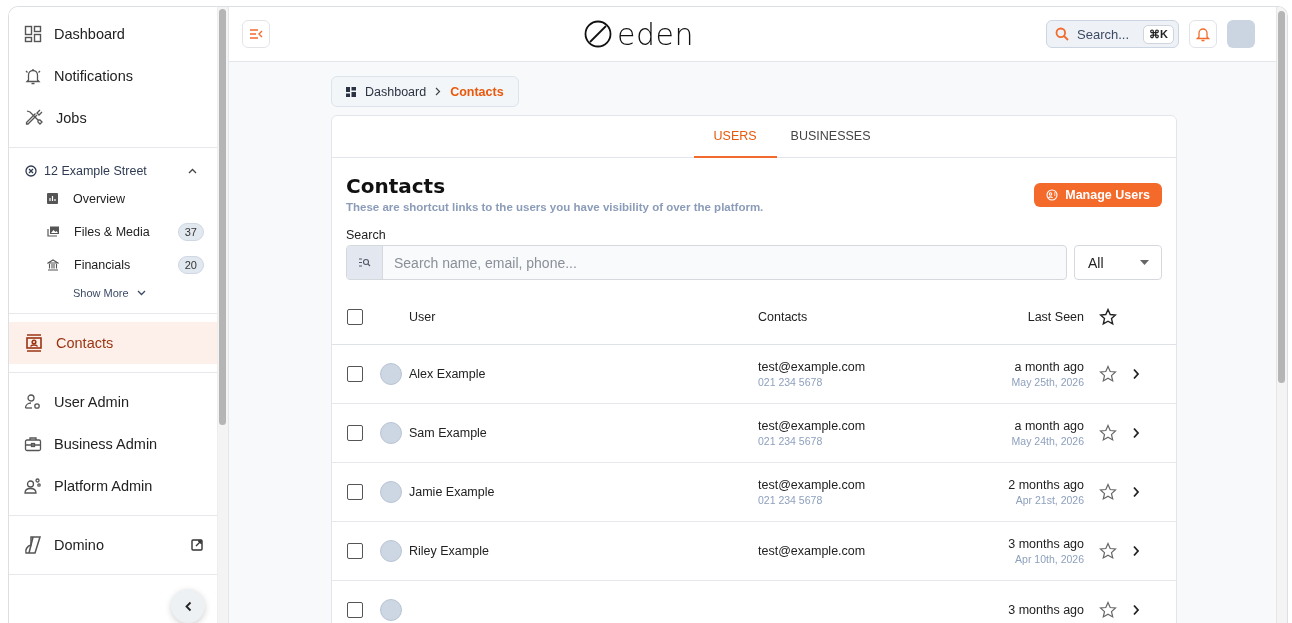  I want to click on last-seen-date: Apr 21st, 2026, so click(1049, 500).